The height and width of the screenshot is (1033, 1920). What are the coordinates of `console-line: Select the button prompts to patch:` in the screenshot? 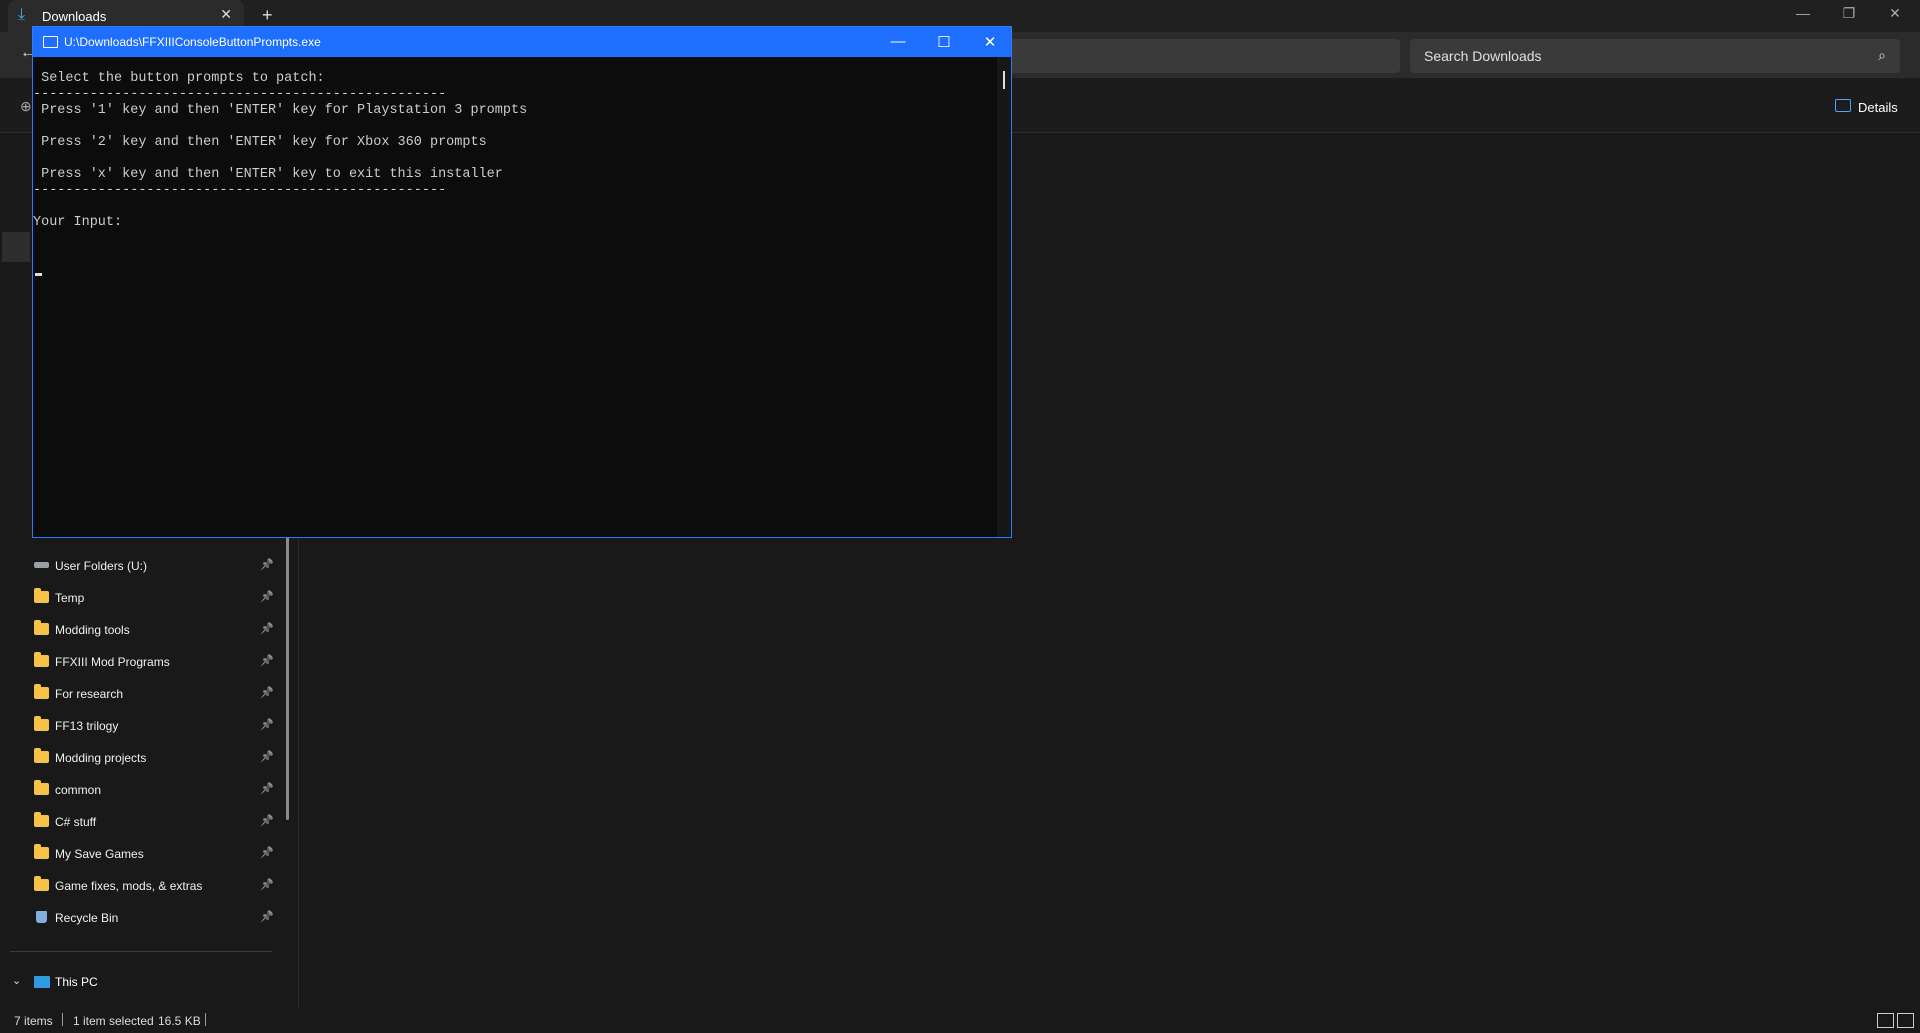 It's located at (179, 78).